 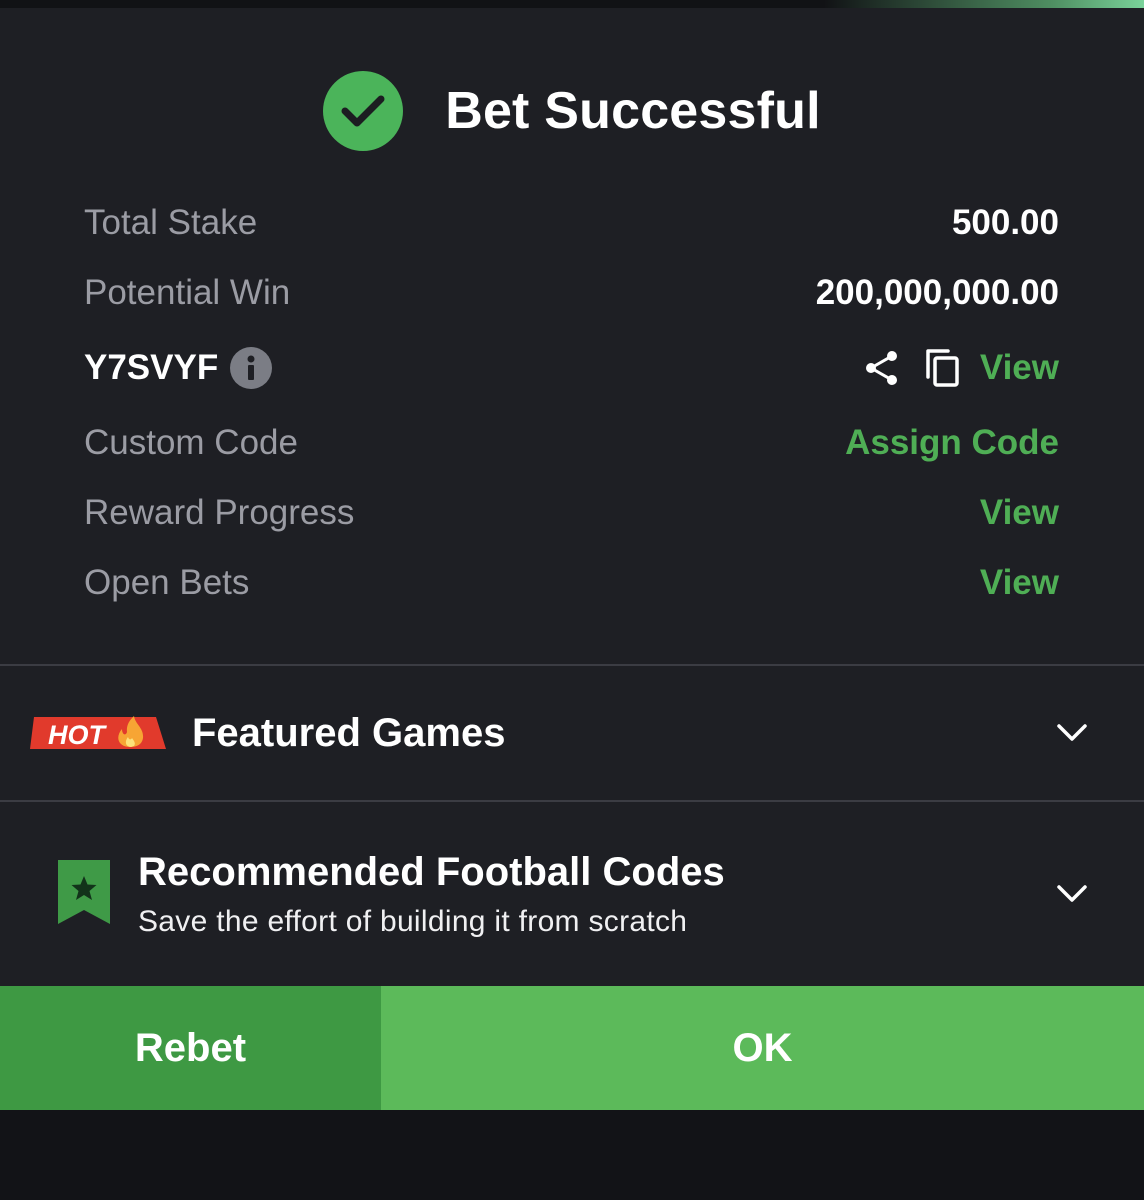 I want to click on custom-code-label: Custom Code, so click(x=191, y=442).